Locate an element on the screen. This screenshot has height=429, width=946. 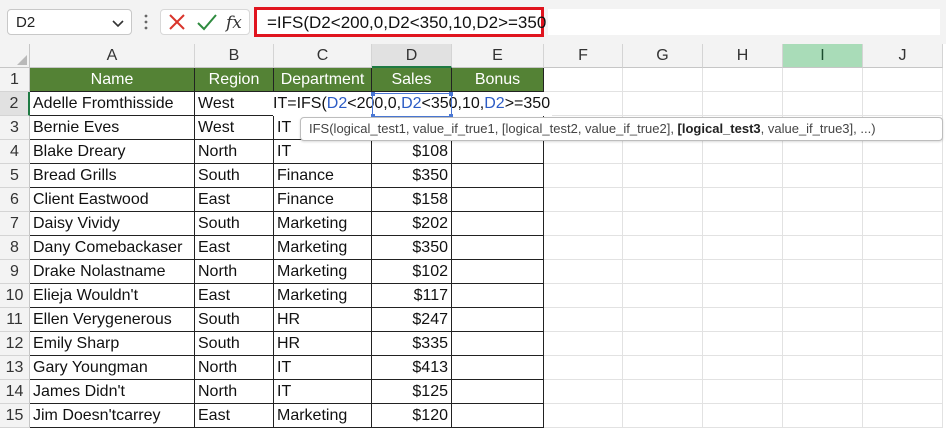
row-header-6: 6 is located at coordinates (15, 200).